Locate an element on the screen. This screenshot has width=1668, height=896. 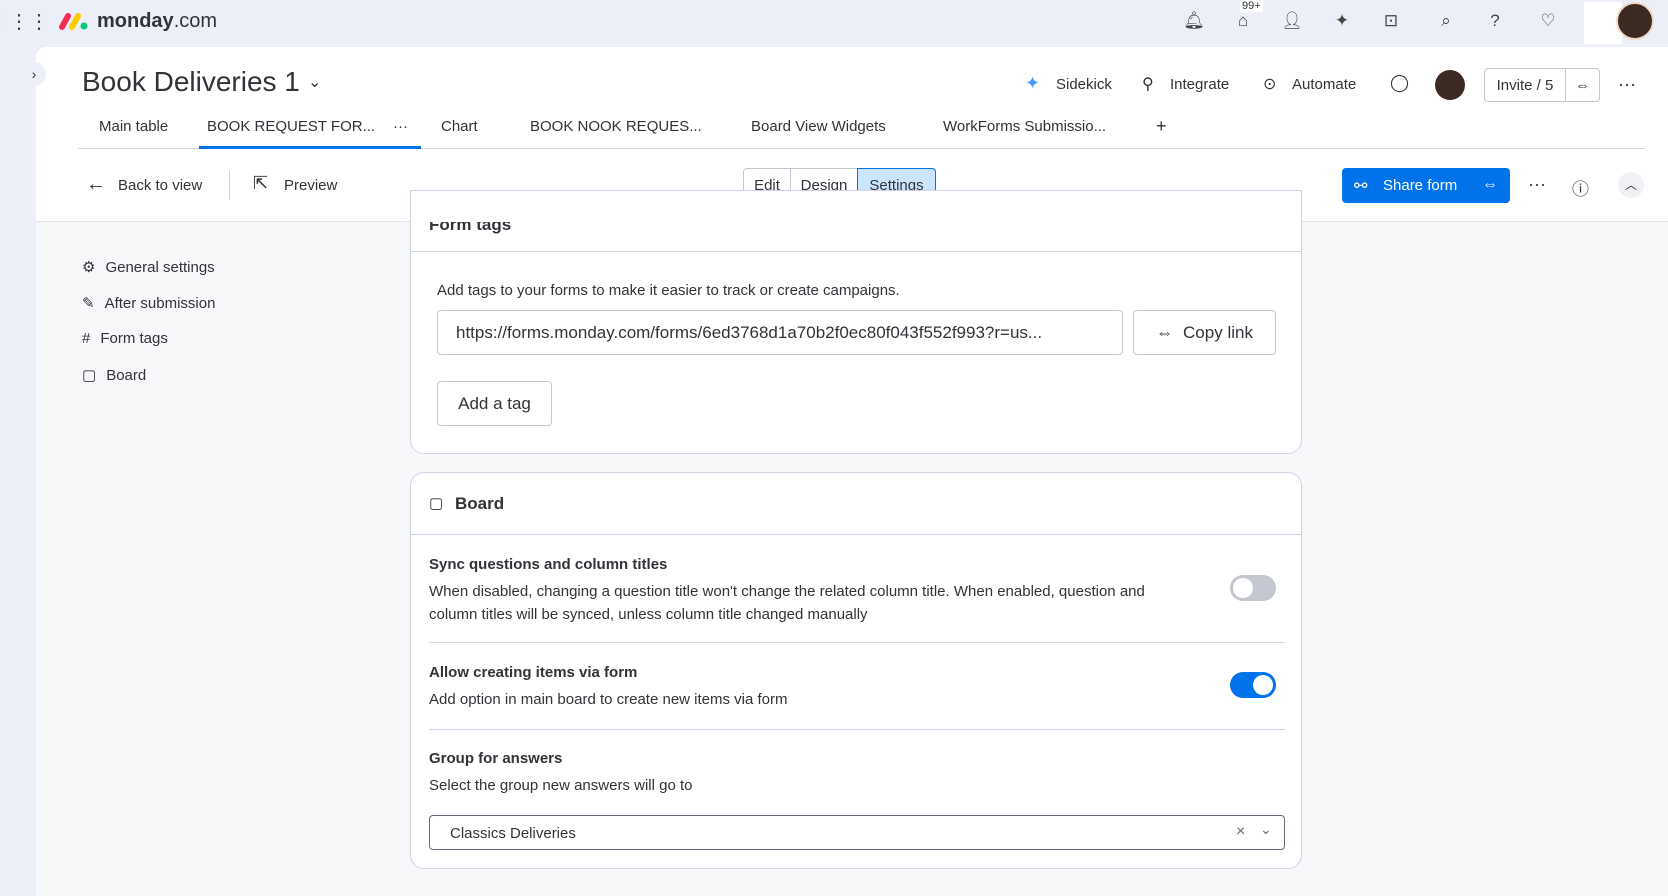
gear-icon: ⚙ is located at coordinates (89, 267).